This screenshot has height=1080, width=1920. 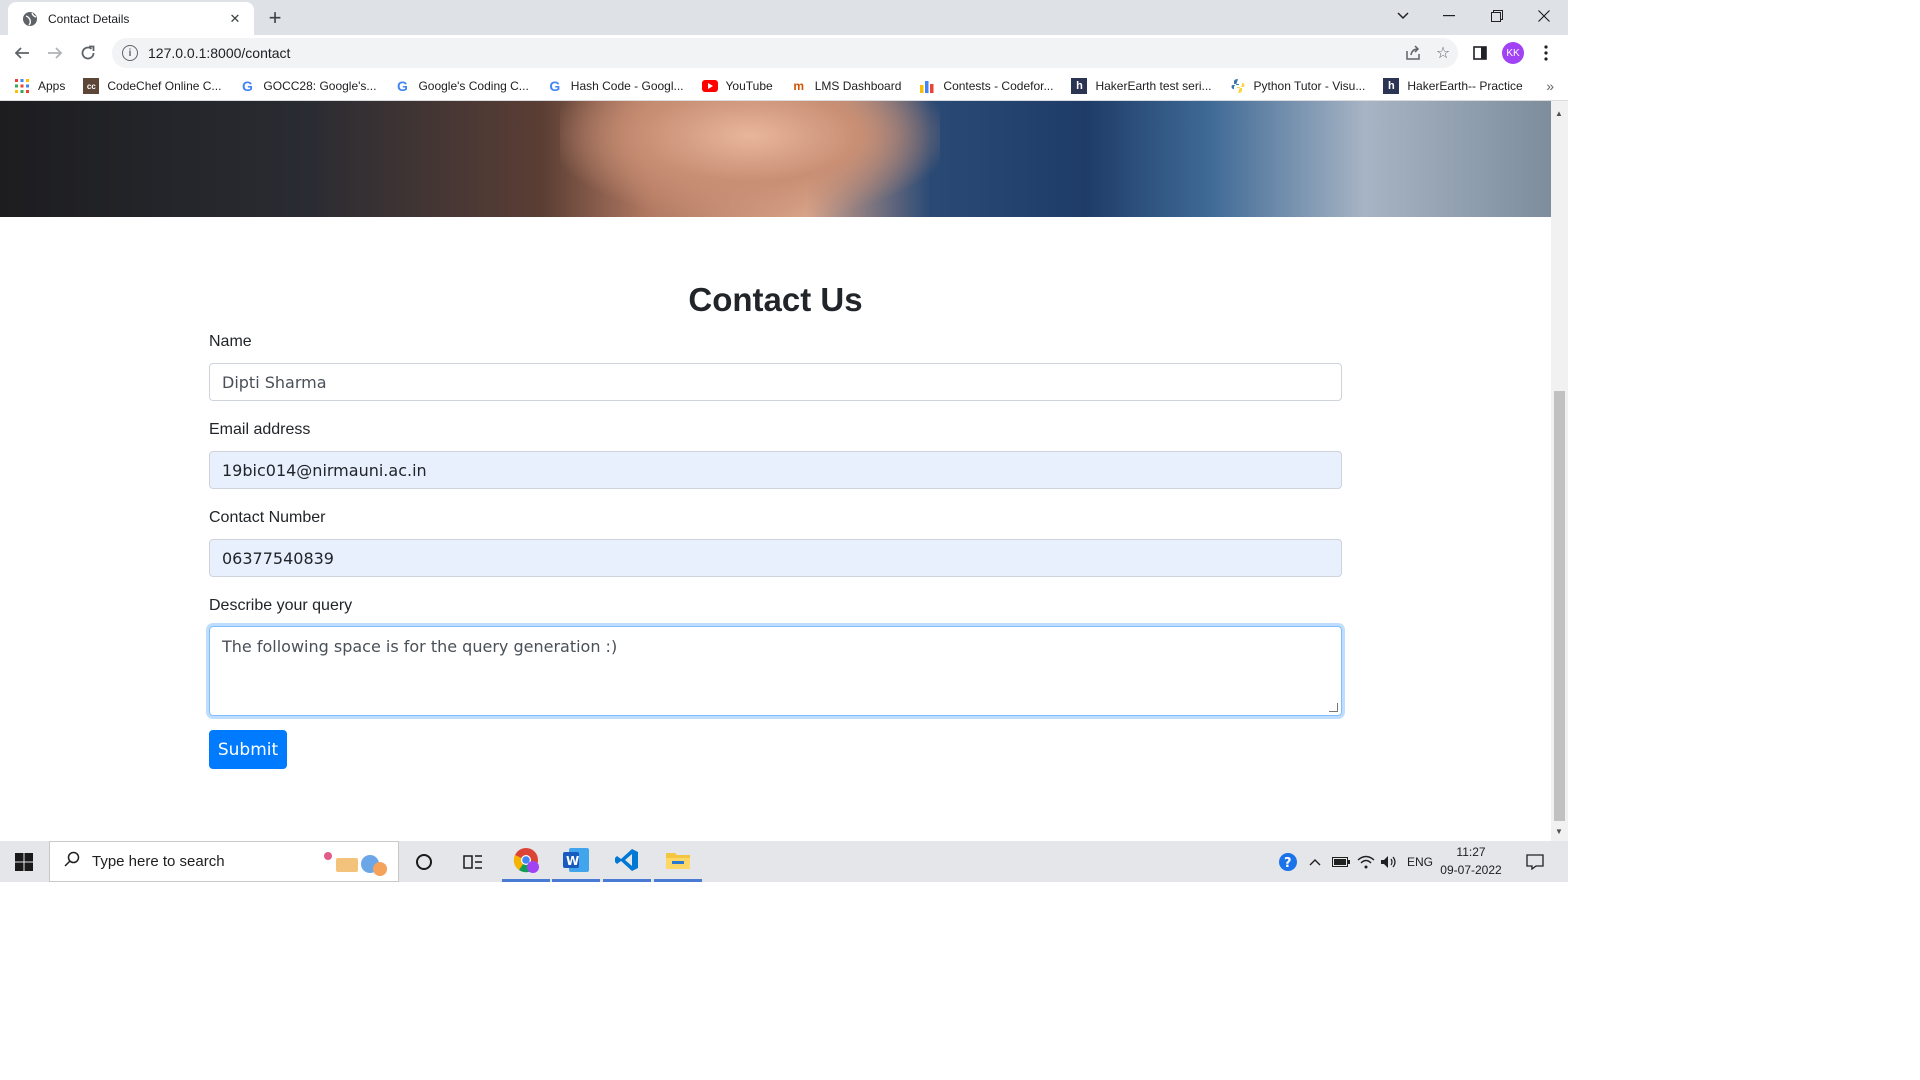 What do you see at coordinates (1550, 86) in the screenshot?
I see `more-bookmarks-chevron-icon: »` at bounding box center [1550, 86].